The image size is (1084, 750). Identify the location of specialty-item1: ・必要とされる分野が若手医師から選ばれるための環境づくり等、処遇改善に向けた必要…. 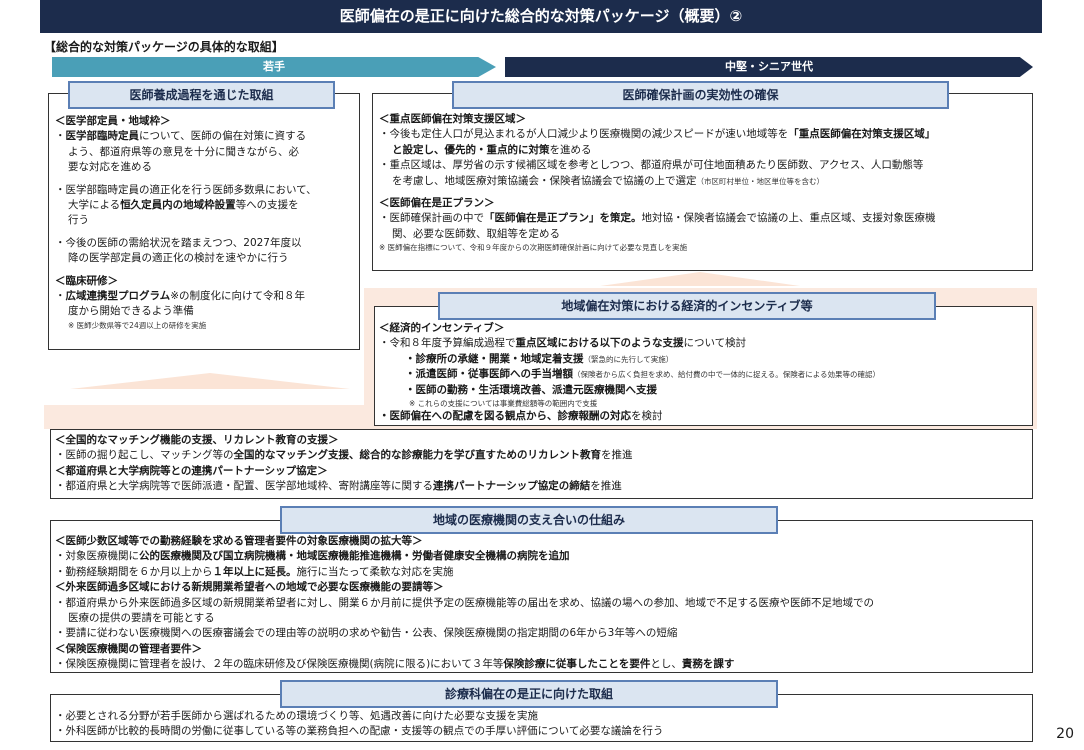
(296, 716).